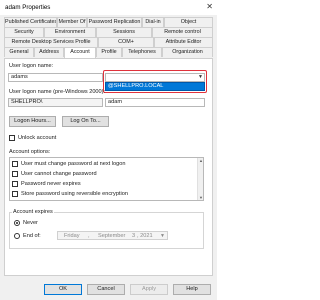 The width and height of the screenshot is (320, 300). I want to click on never-radio, so click(17, 223).